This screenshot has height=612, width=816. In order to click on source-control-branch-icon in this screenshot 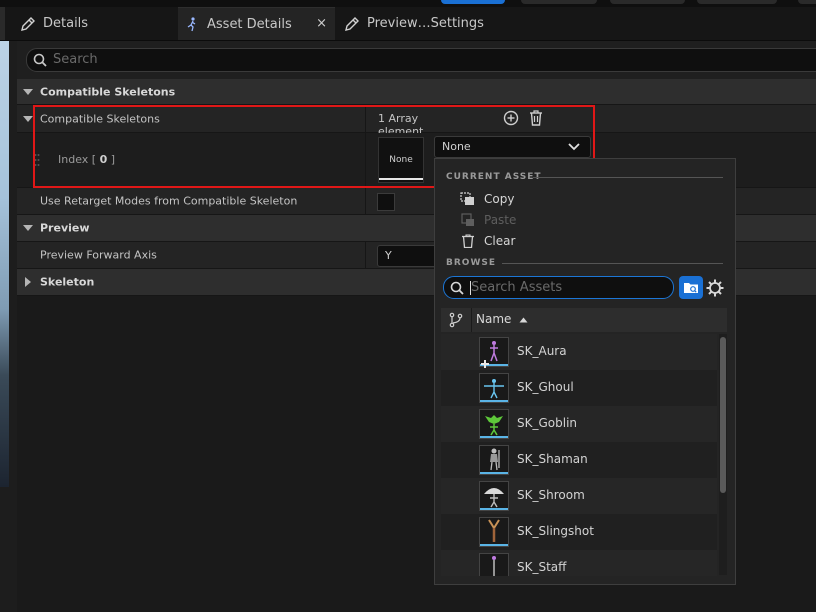, I will do `click(456, 320)`.